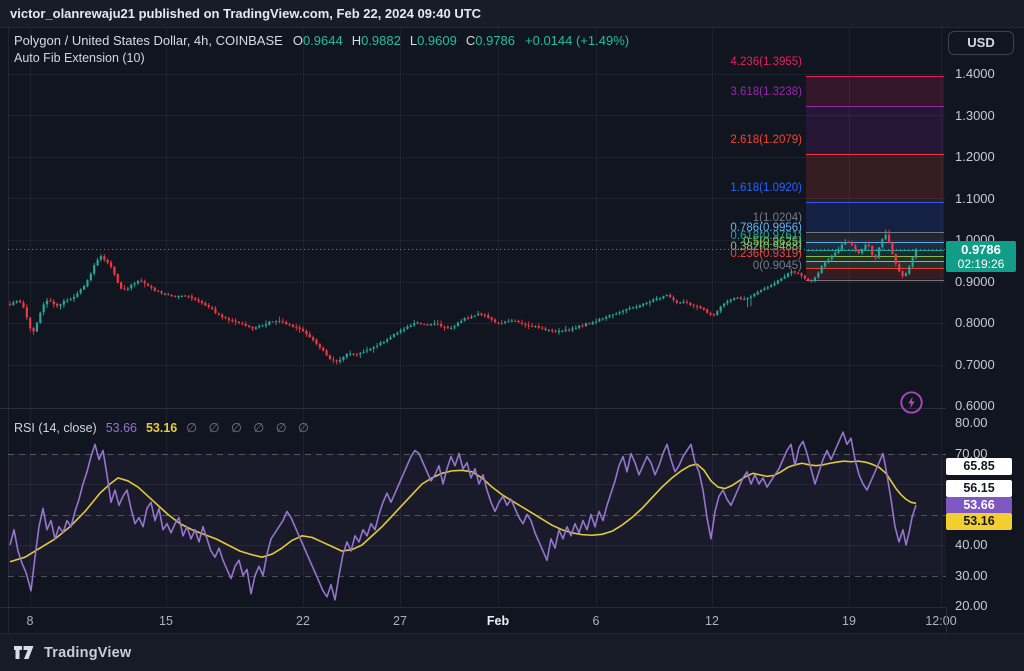 The width and height of the screenshot is (1024, 671). I want to click on time-tick-6: 6, so click(596, 621).